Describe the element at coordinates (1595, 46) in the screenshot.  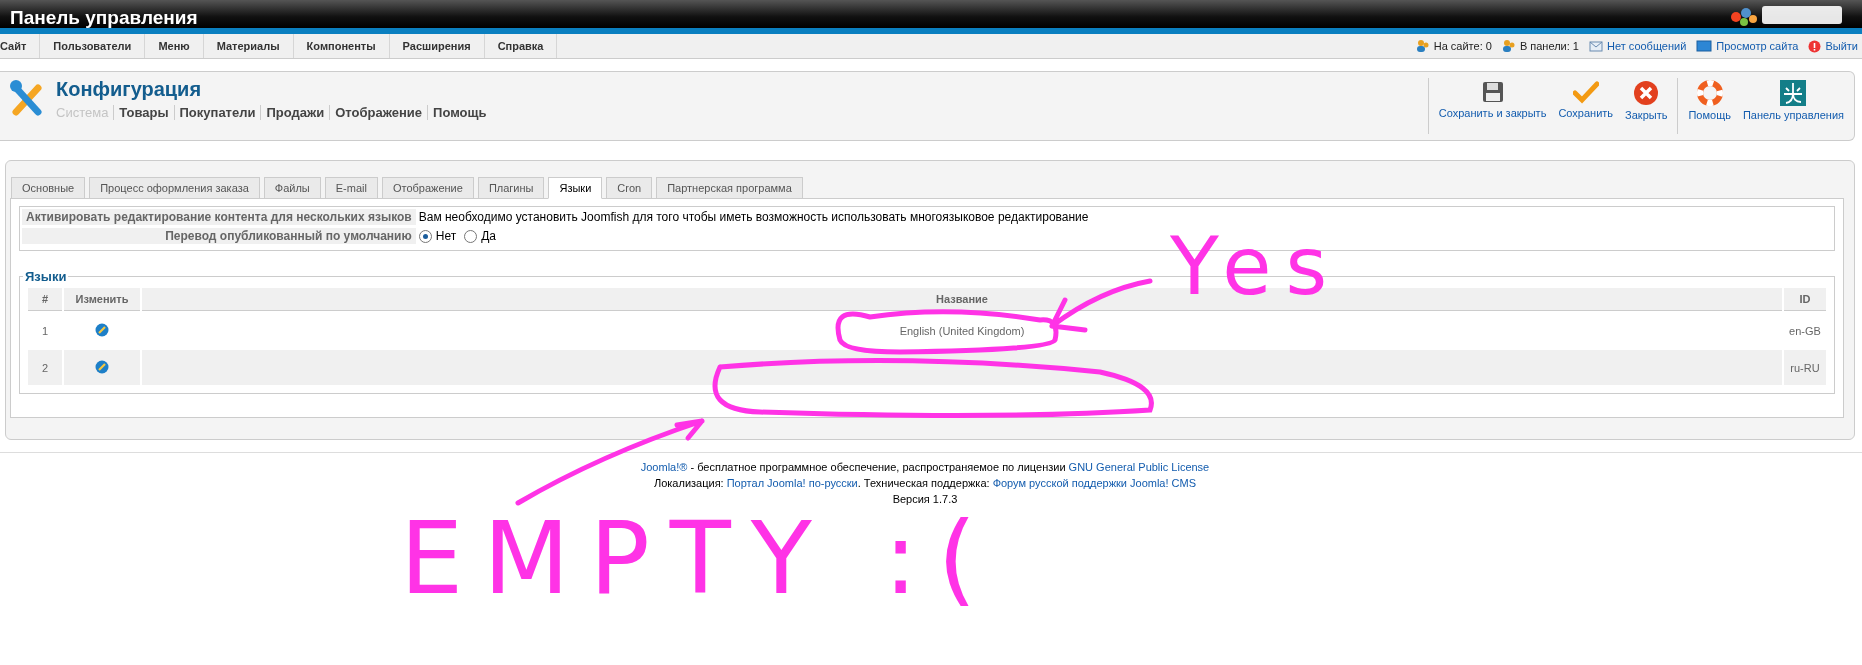
I see `envelope-icon` at that location.